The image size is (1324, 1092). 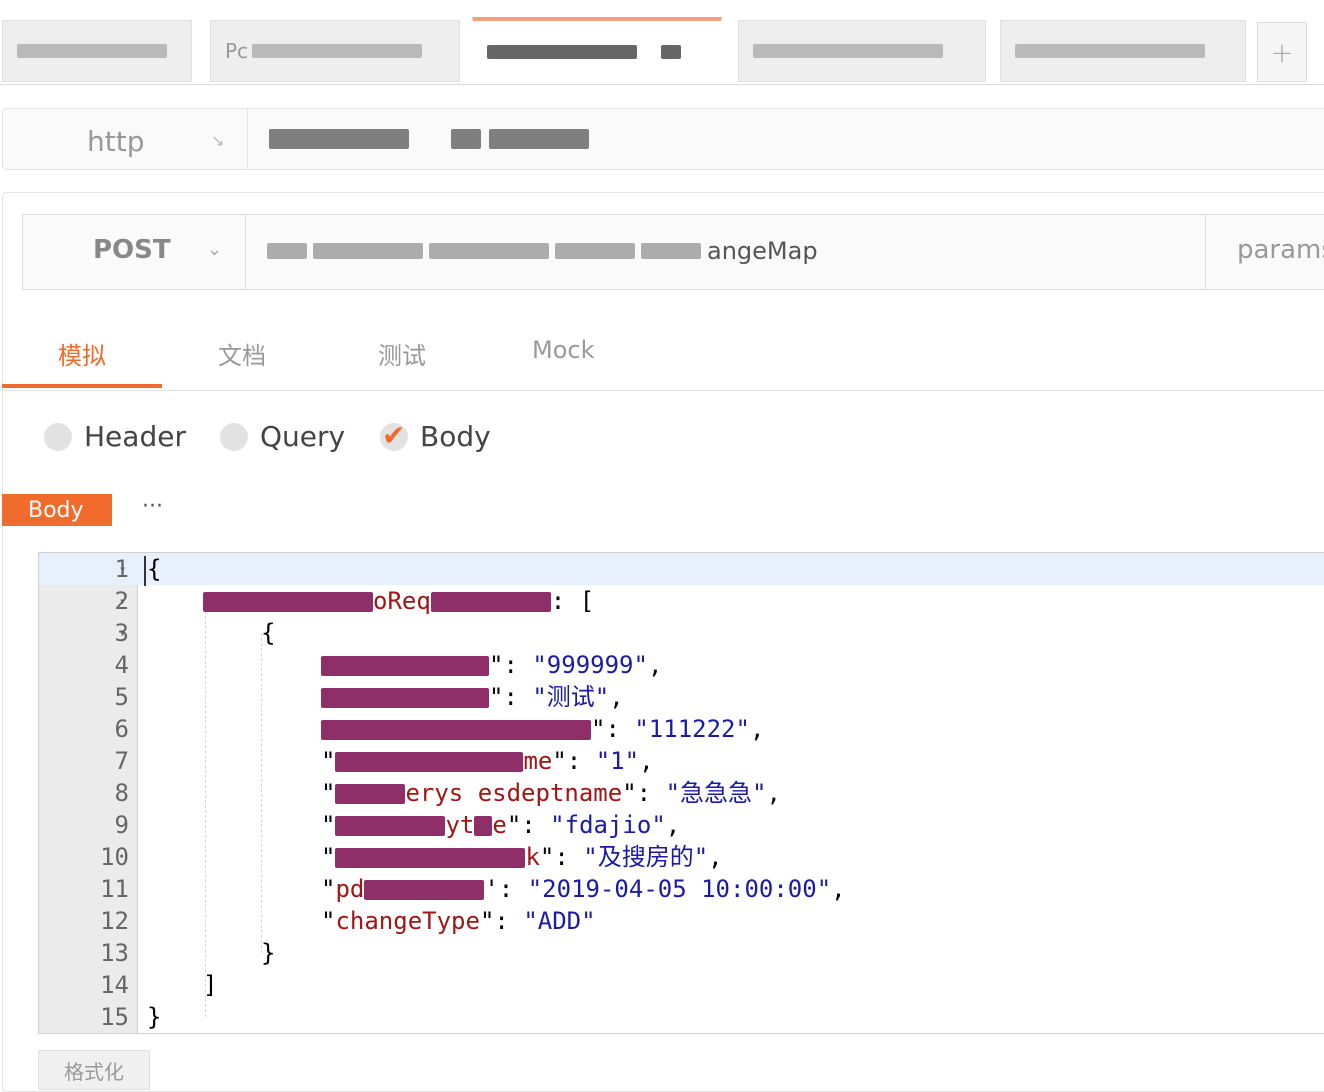 I want to click on text-cursor, so click(x=145, y=571).